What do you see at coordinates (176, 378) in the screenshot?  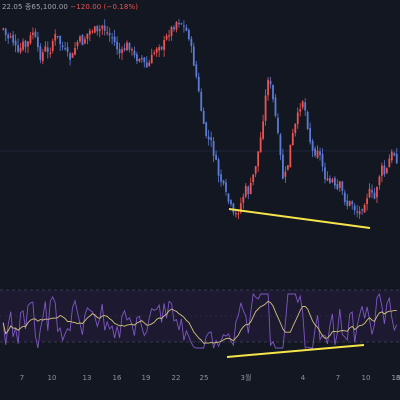 I see `x-axis-tick-label: 22` at bounding box center [176, 378].